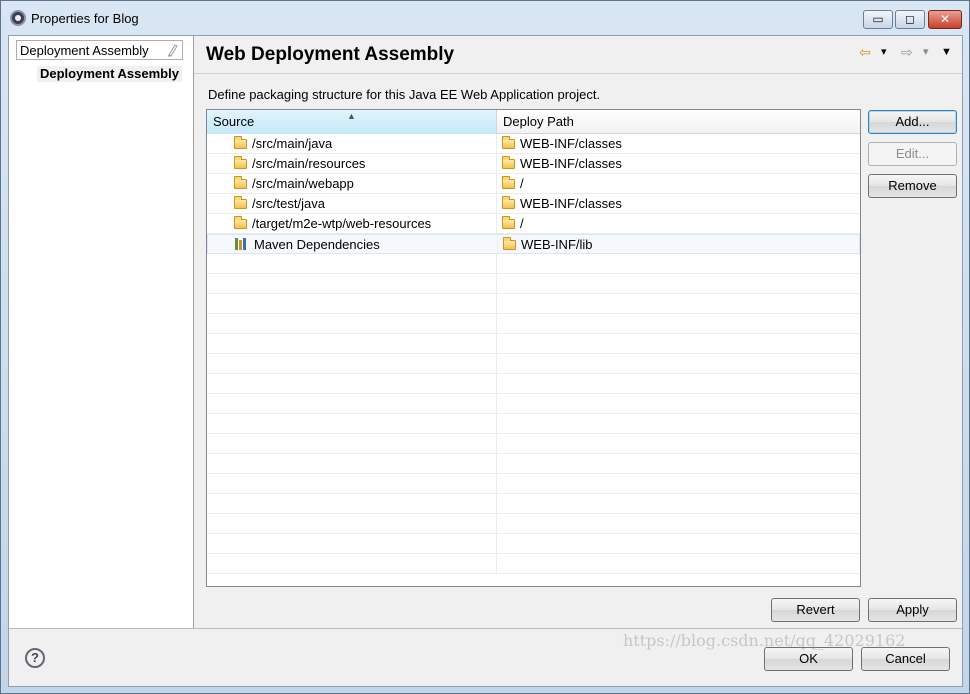  Describe the element at coordinates (678, 224) in the screenshot. I see `deploy-path-cell: /` at that location.